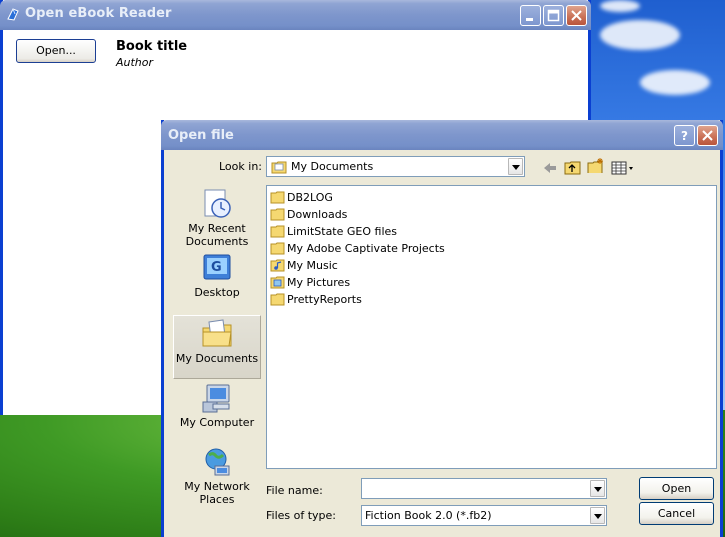  I want to click on place-my-recent-documents: My Recent Documents, so click(217, 219).